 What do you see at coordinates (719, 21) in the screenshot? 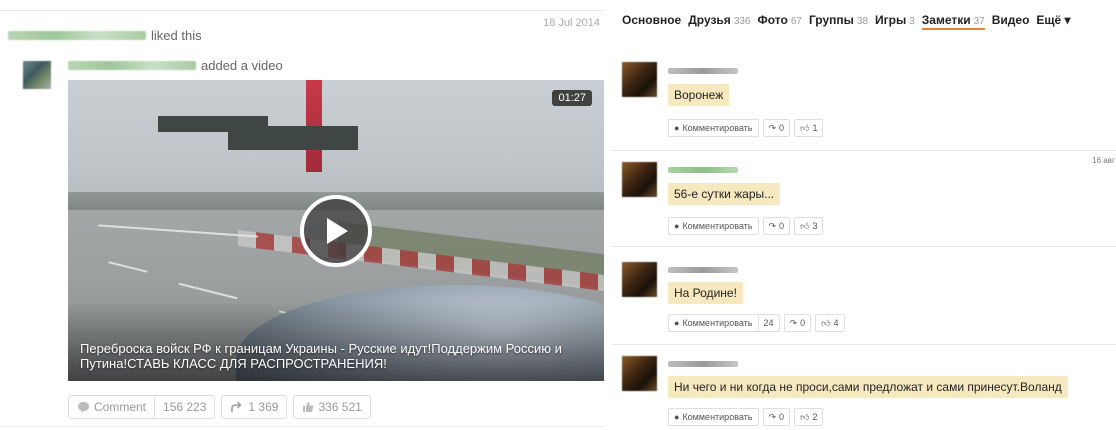
I see `nav-item-friends: Друзья 336` at bounding box center [719, 21].